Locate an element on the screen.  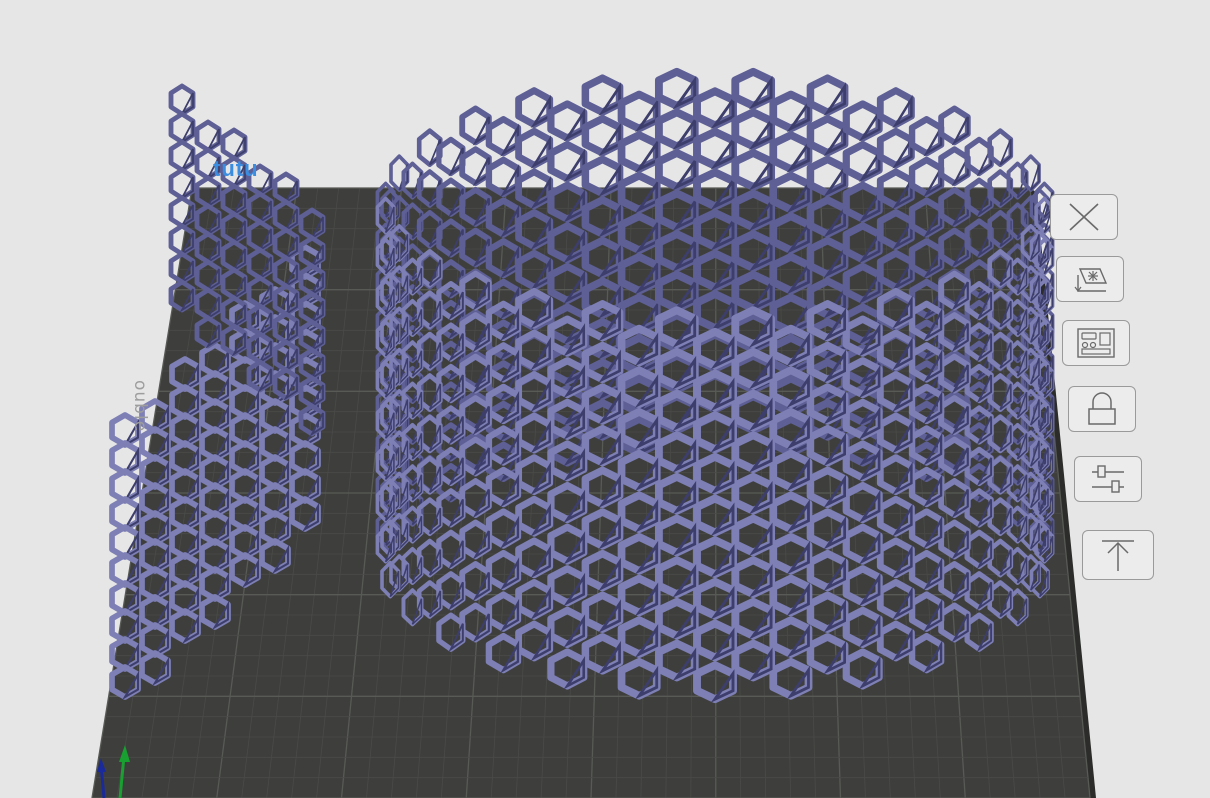
close-button is located at coordinates (1084, 217).